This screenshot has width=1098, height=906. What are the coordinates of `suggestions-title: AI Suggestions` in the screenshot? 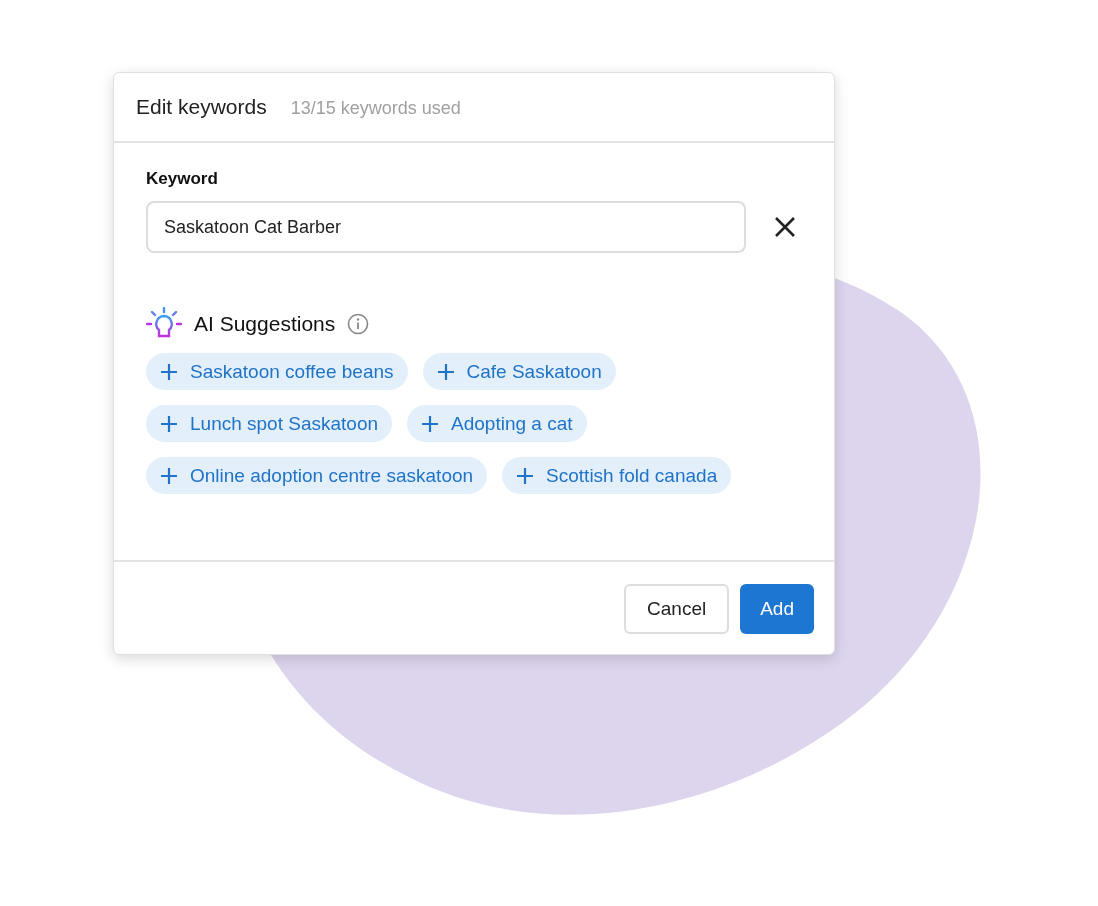 It's located at (265, 324).